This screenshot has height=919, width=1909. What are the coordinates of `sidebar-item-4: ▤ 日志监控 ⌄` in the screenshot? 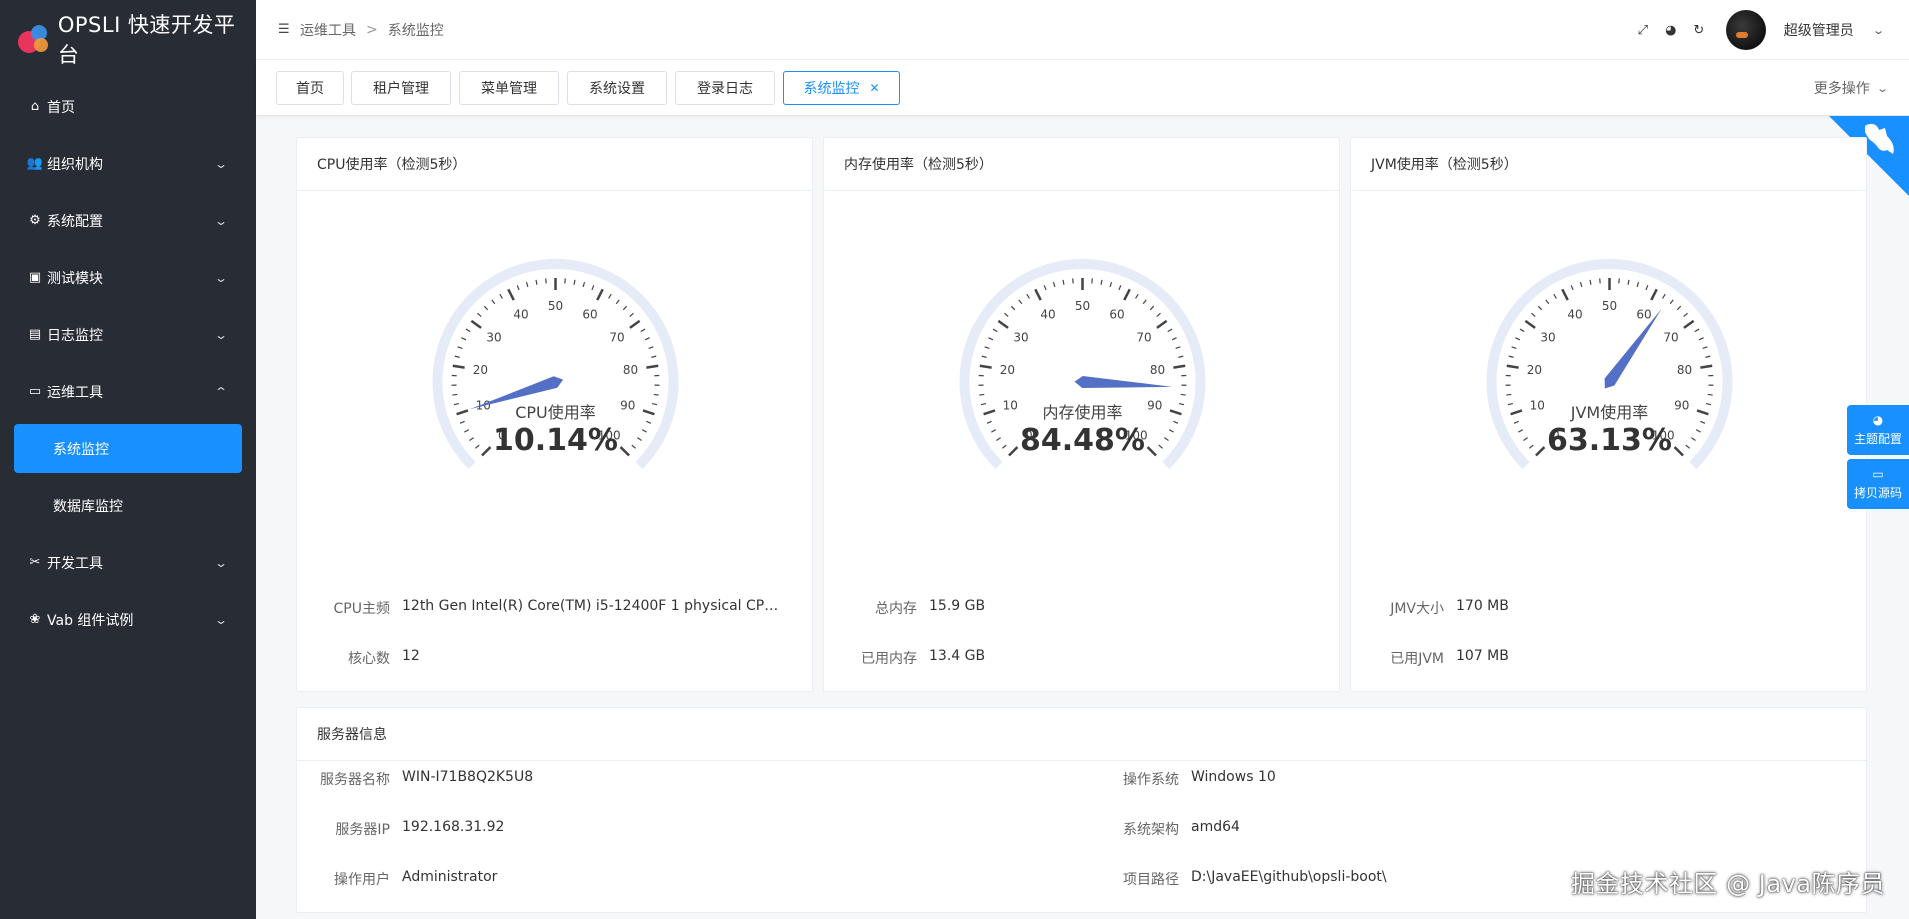 It's located at (128, 334).